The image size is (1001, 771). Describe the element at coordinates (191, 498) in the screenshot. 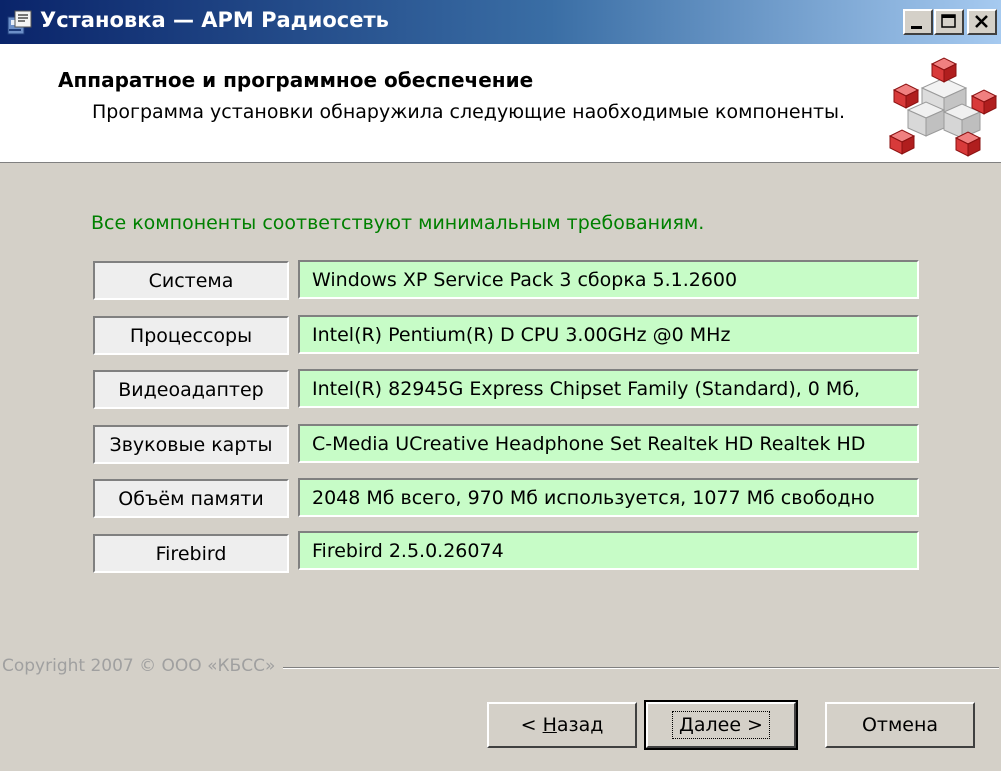

I see `component-label-memory: Объём памяти` at that location.